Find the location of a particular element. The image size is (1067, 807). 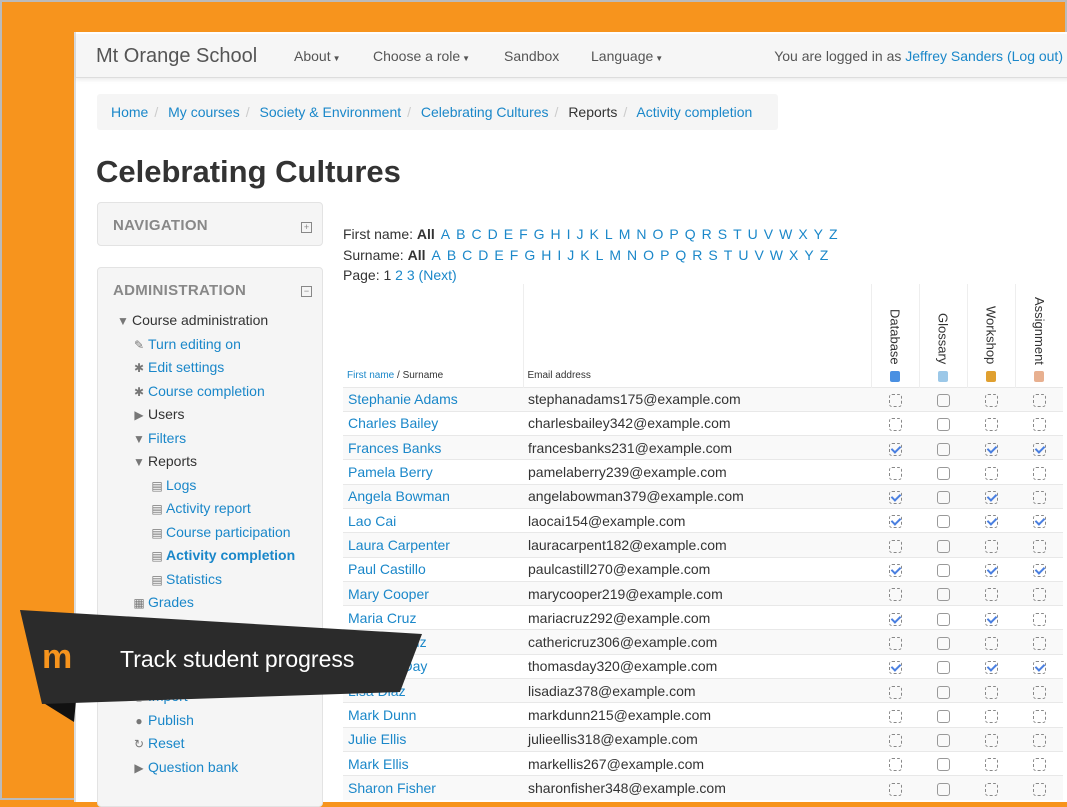

letter-filter-i: I is located at coordinates (569, 234).